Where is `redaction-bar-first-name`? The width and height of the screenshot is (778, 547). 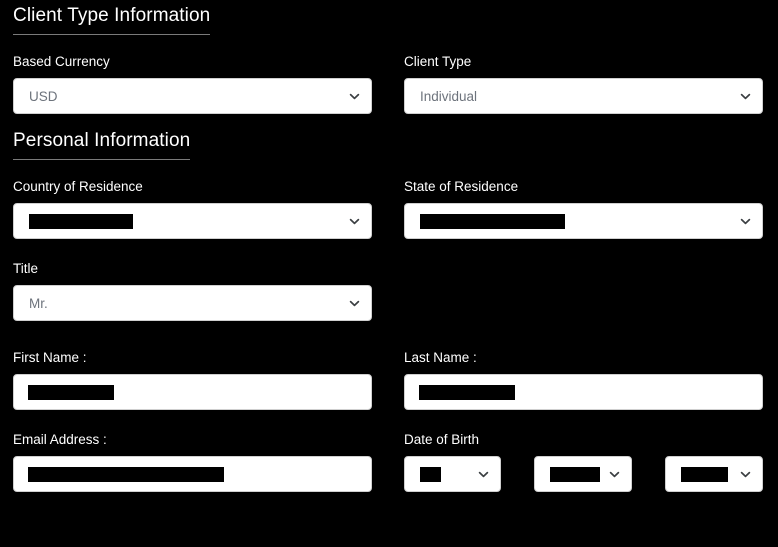
redaction-bar-first-name is located at coordinates (71, 392).